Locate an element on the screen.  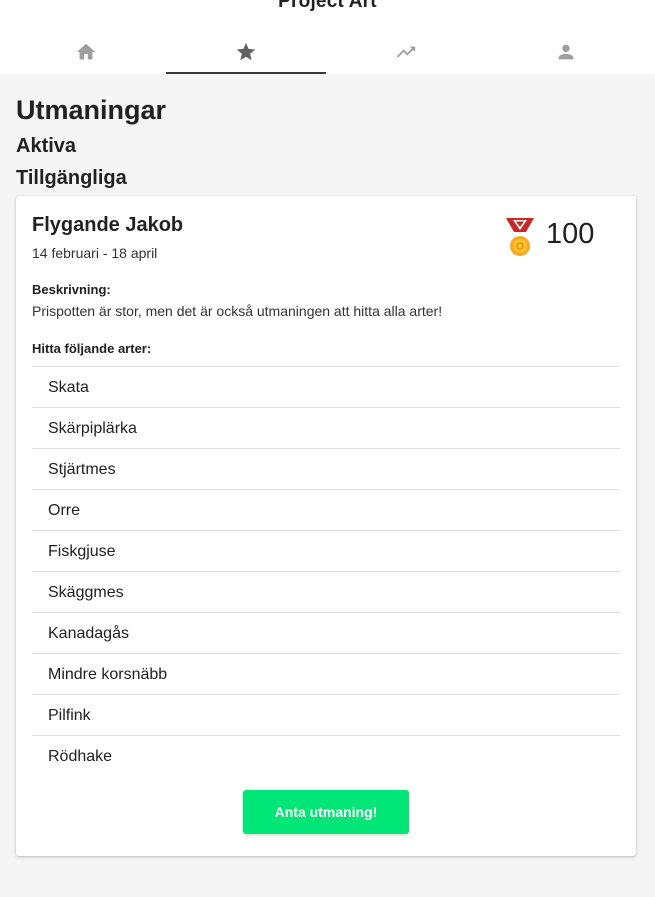
page-title: Utmaningar is located at coordinates (91, 110).